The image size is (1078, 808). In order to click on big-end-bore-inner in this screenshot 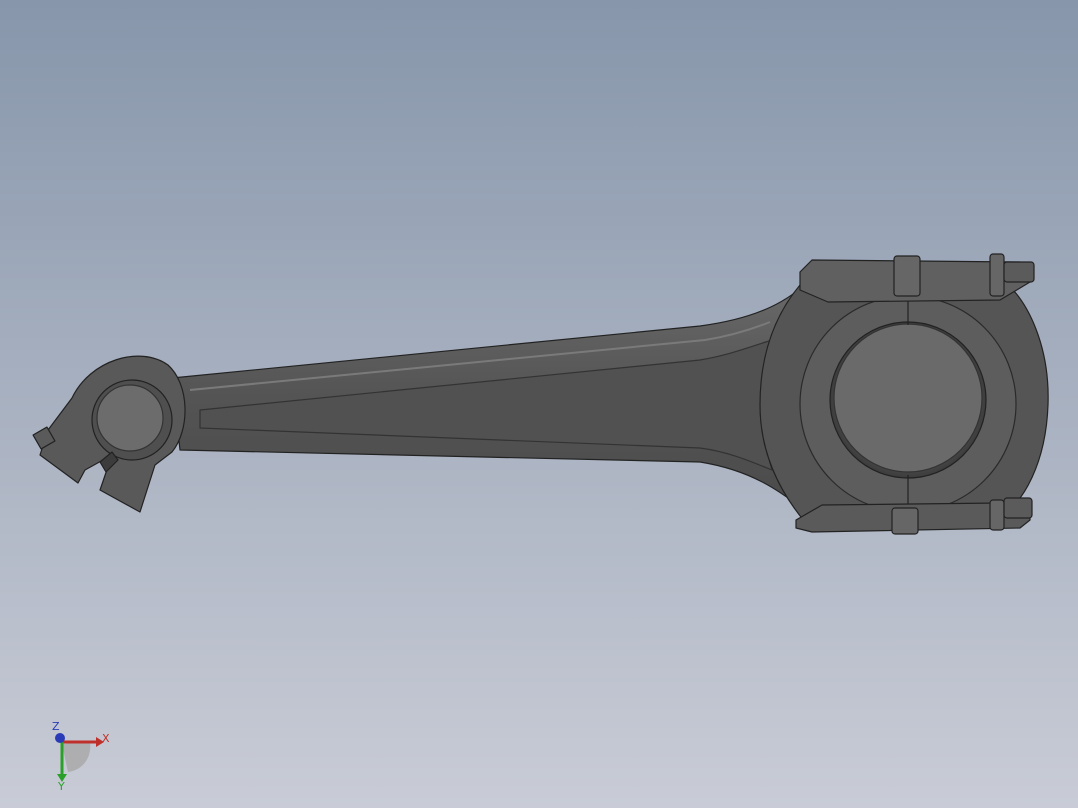, I will do `click(908, 398)`.